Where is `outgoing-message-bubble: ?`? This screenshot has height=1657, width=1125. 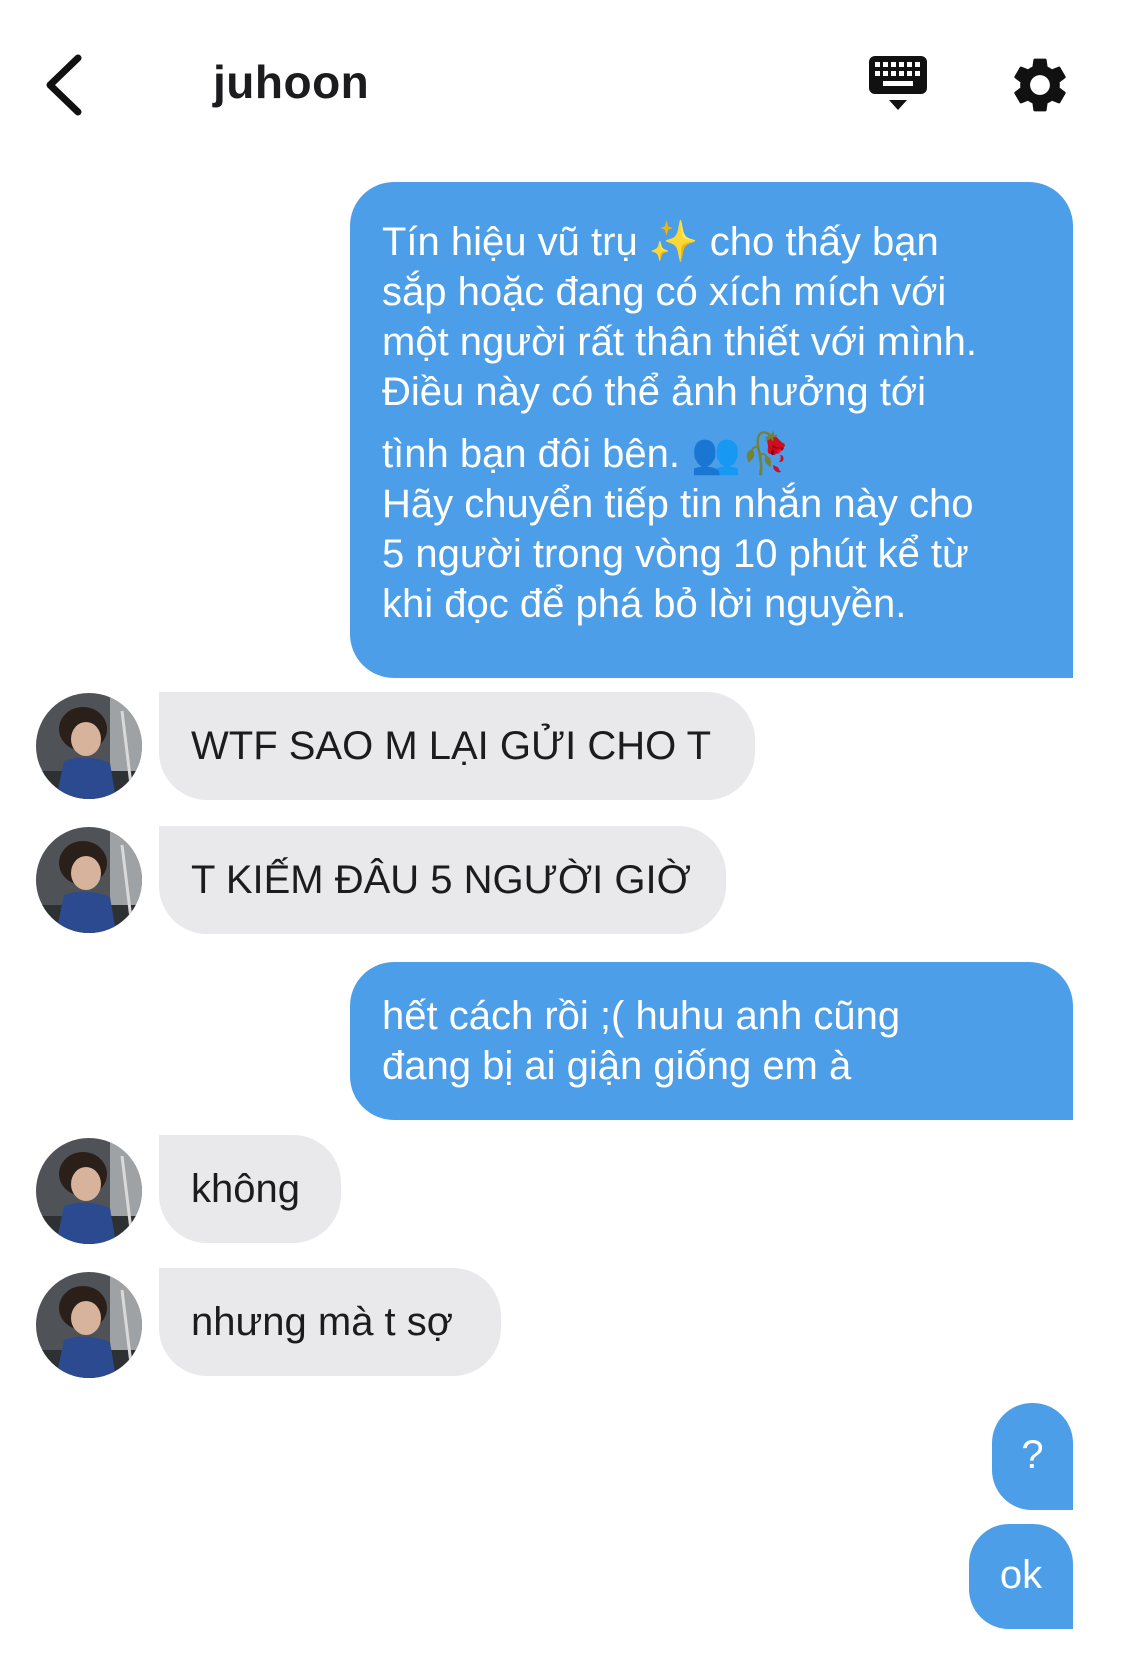
outgoing-message-bubble: ? is located at coordinates (1032, 1456).